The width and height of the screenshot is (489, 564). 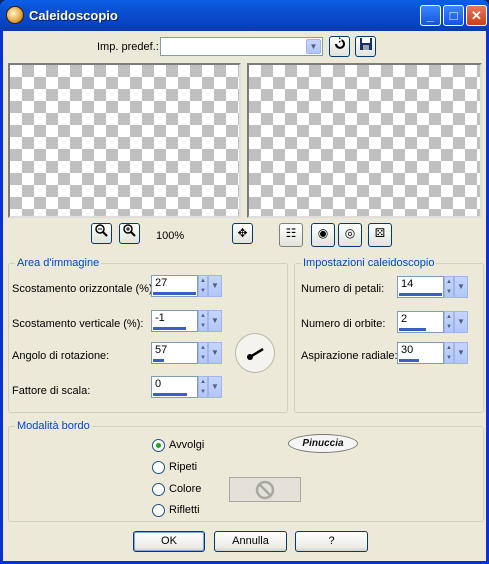 What do you see at coordinates (430, 15) in the screenshot?
I see `minimize-button: _` at bounding box center [430, 15].